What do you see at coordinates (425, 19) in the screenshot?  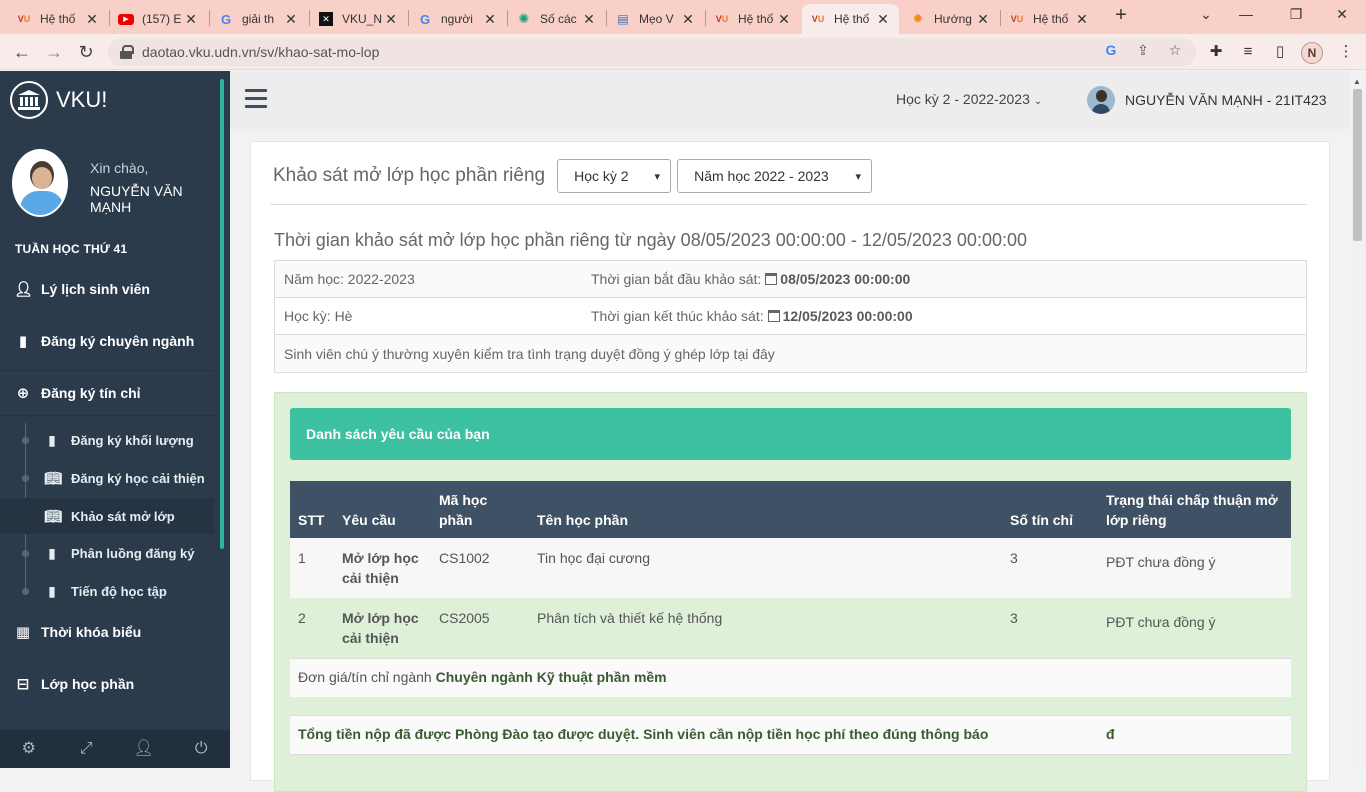 I see `google-icon: G` at bounding box center [425, 19].